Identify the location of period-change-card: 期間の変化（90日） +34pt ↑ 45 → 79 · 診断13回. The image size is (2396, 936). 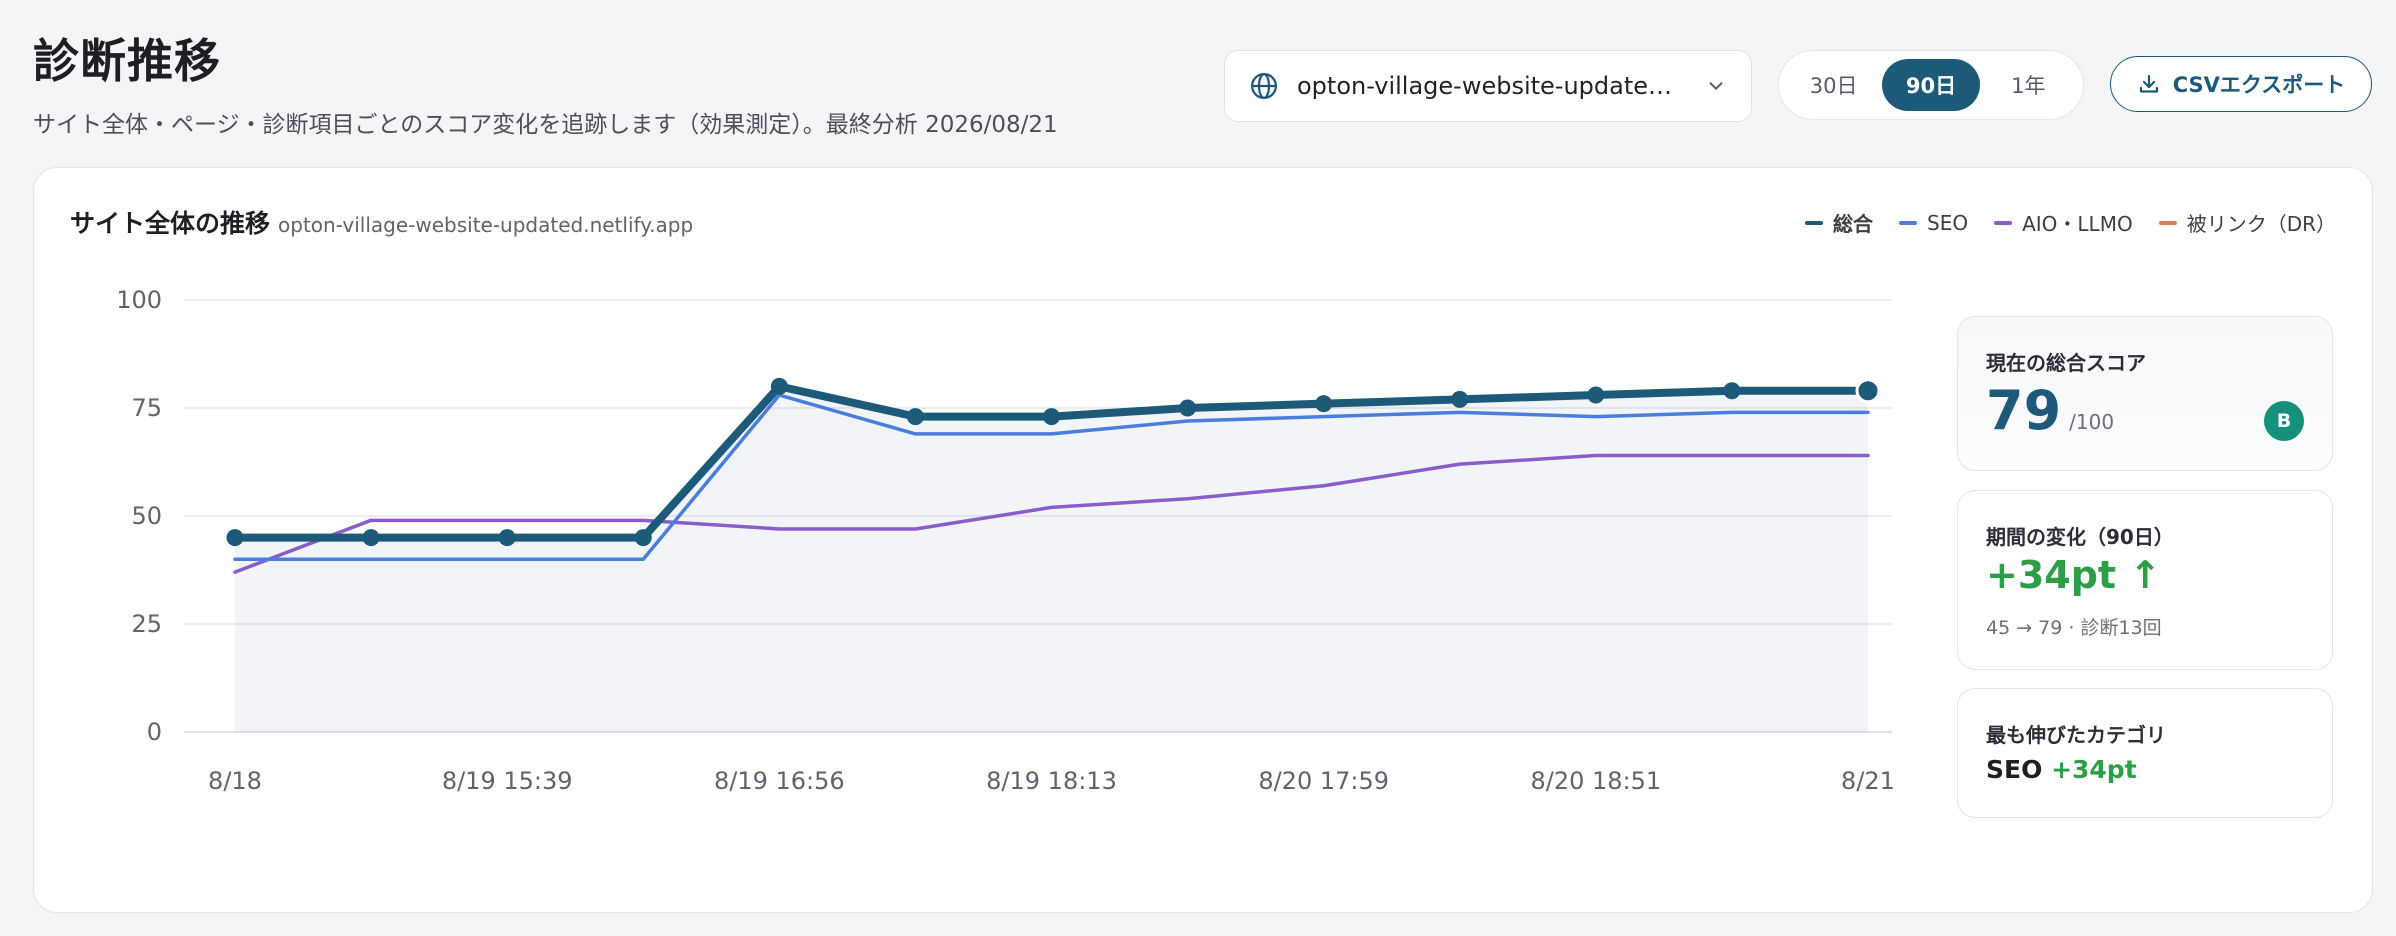
(2145, 580).